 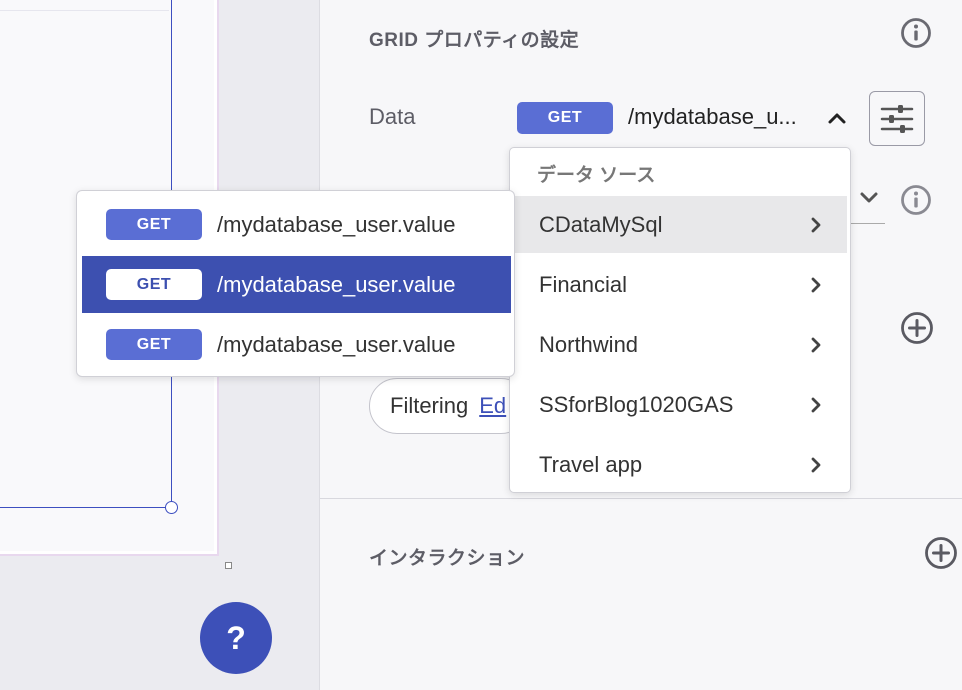 What do you see at coordinates (636, 404) in the screenshot?
I see `data-source-label: SSforBlog1020GAS` at bounding box center [636, 404].